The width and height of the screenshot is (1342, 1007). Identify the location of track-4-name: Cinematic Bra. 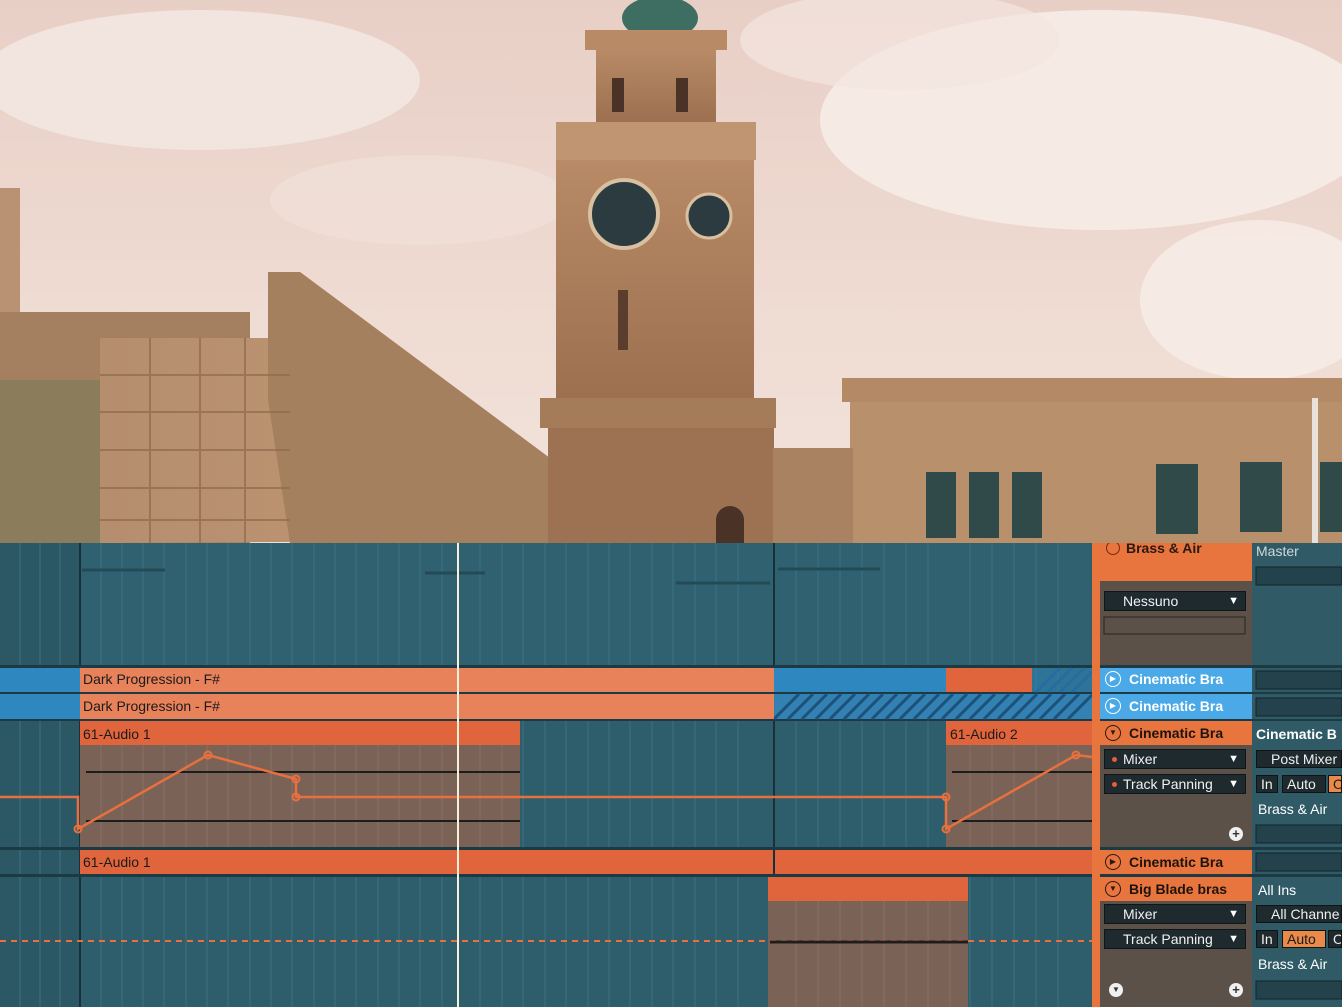
(1176, 862).